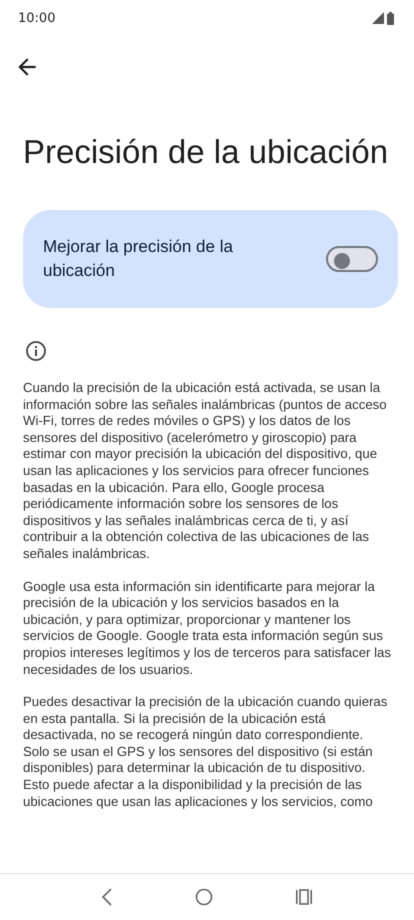 The width and height of the screenshot is (414, 920). I want to click on toggle-switch, so click(352, 259).